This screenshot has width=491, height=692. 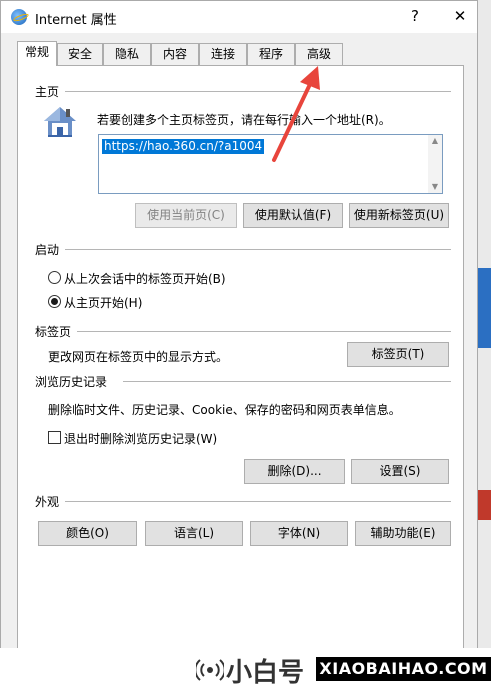 What do you see at coordinates (53, 332) in the screenshot?
I see `tabs-section-title: 标签页` at bounding box center [53, 332].